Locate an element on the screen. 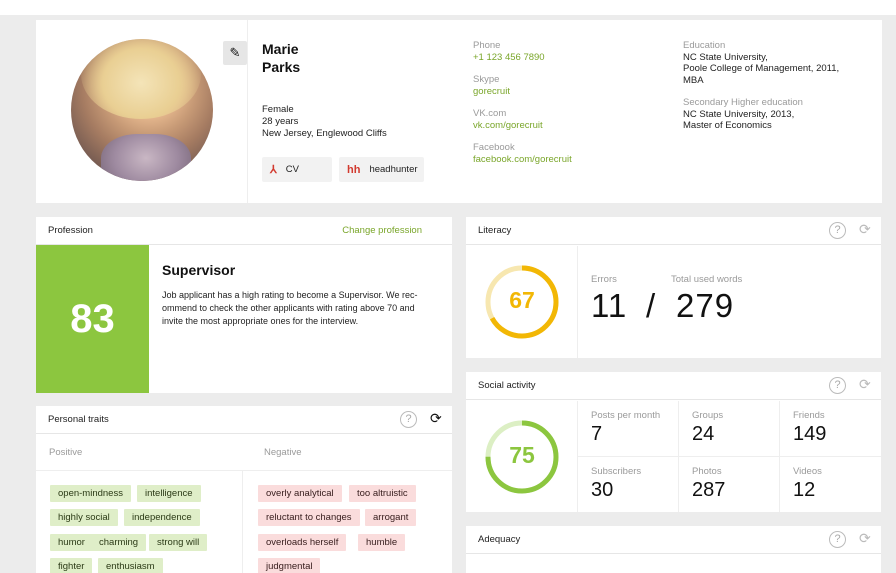 The image size is (896, 573). education-label: Education is located at coordinates (704, 45).